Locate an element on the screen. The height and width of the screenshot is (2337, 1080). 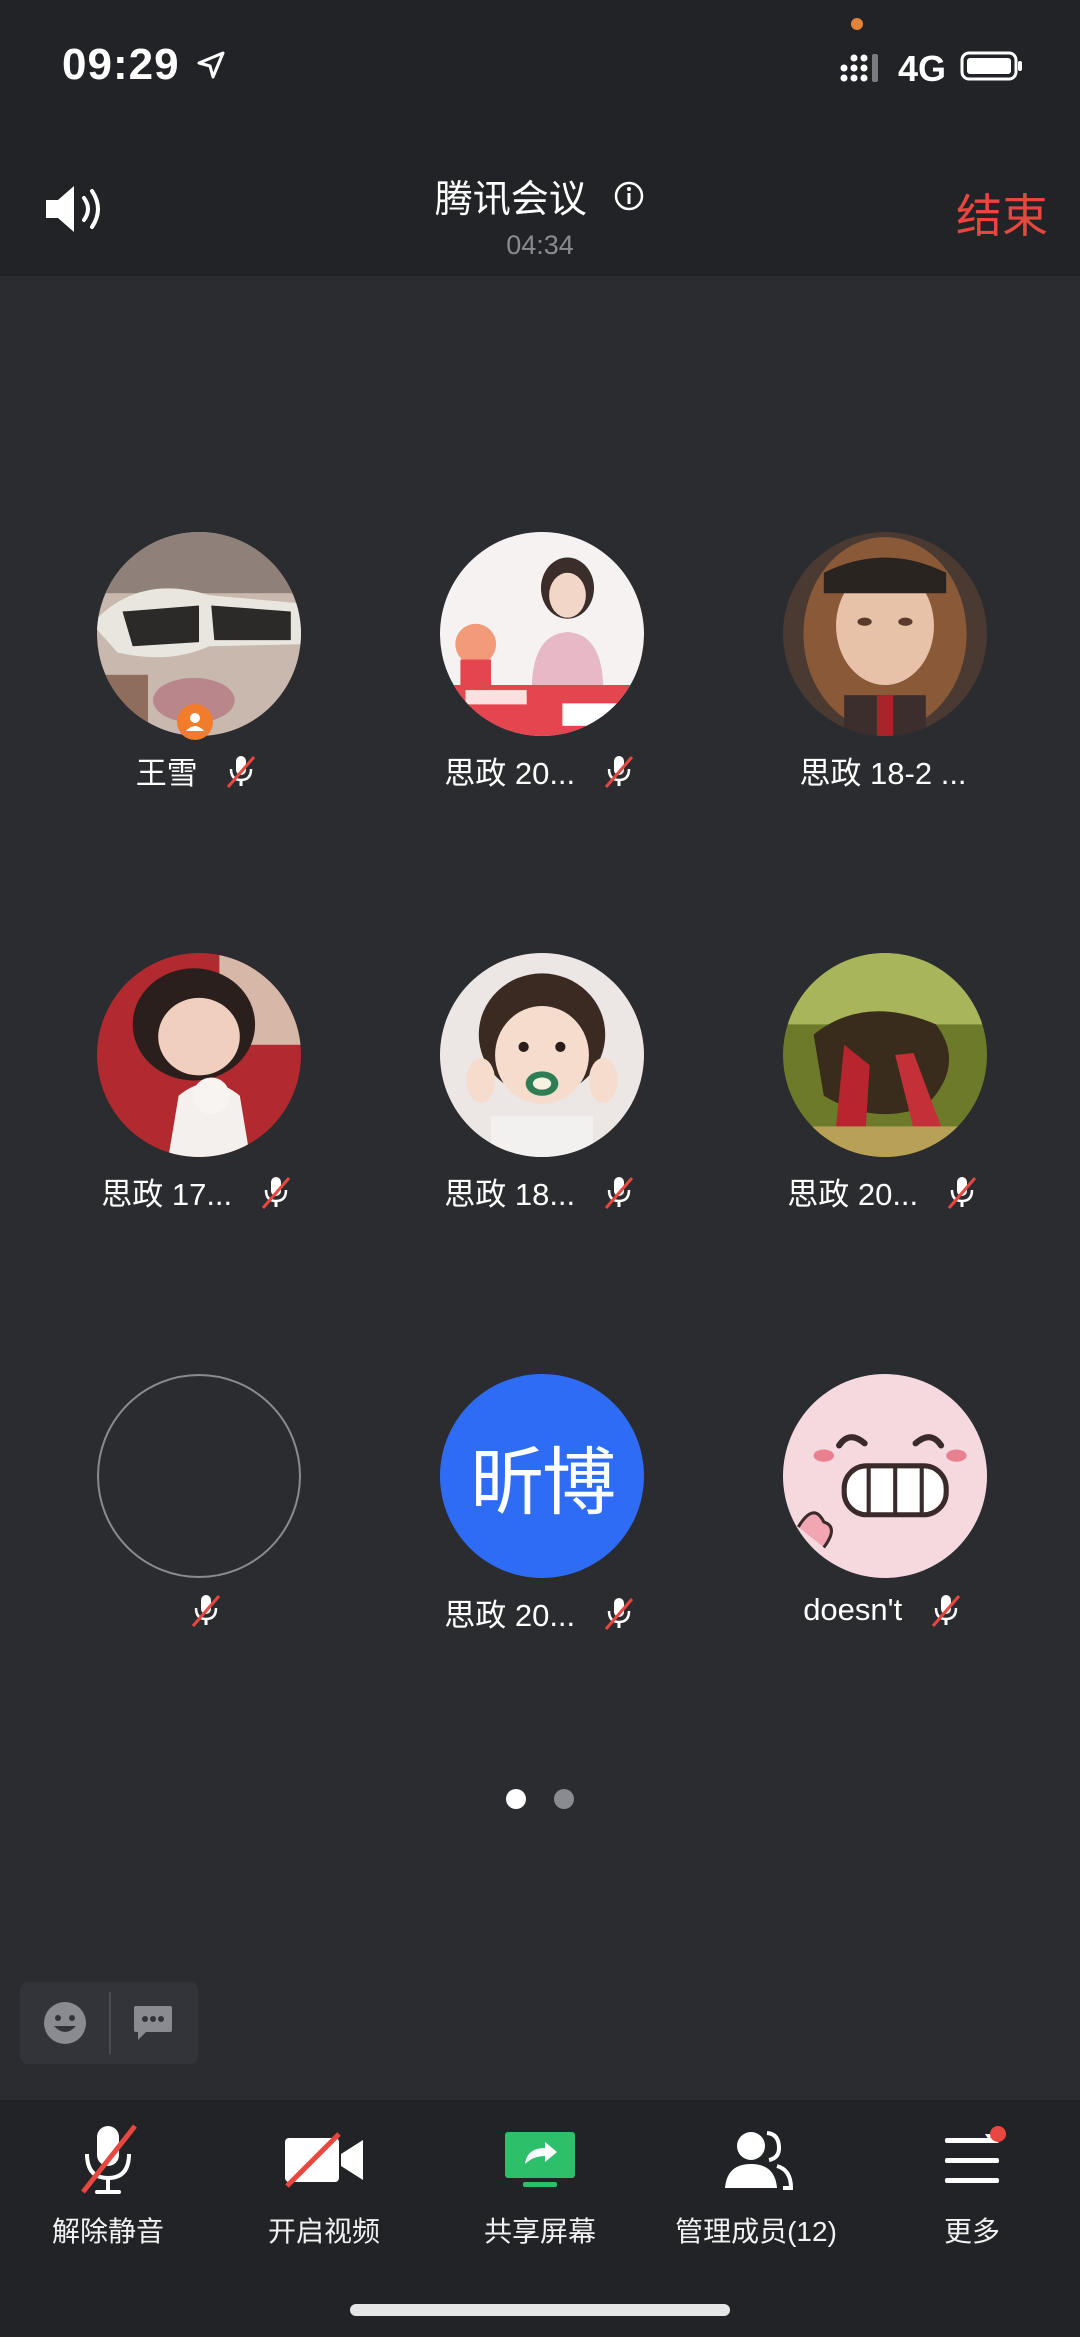
start-video-button: 开启视频 is located at coordinates (324, 2185).